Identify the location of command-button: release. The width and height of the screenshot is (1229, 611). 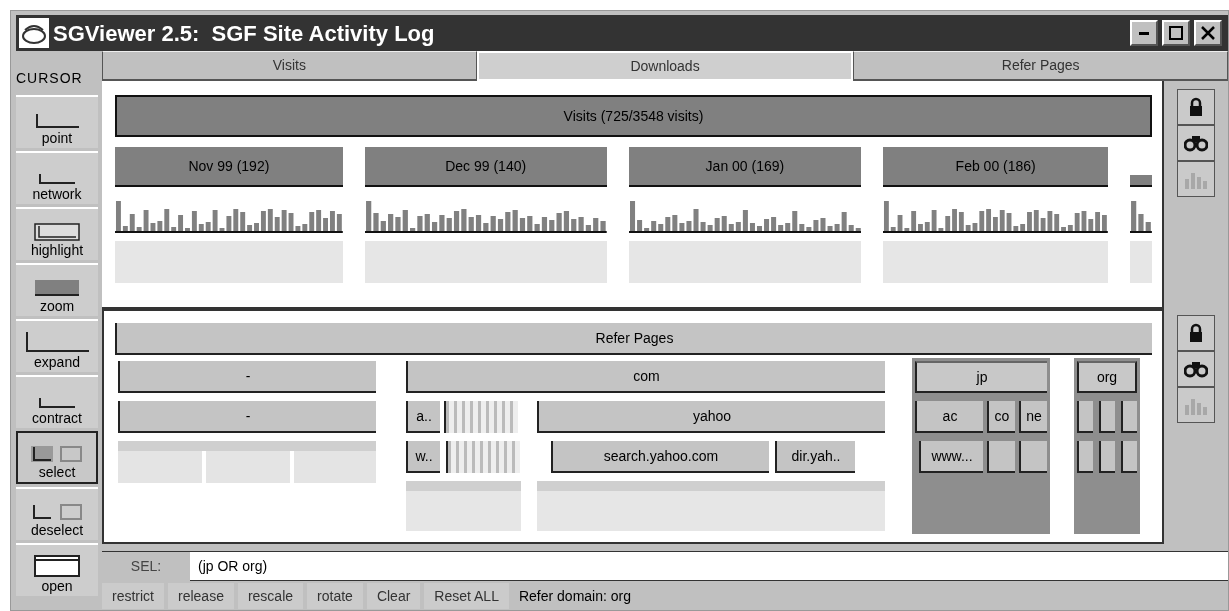
(201, 596).